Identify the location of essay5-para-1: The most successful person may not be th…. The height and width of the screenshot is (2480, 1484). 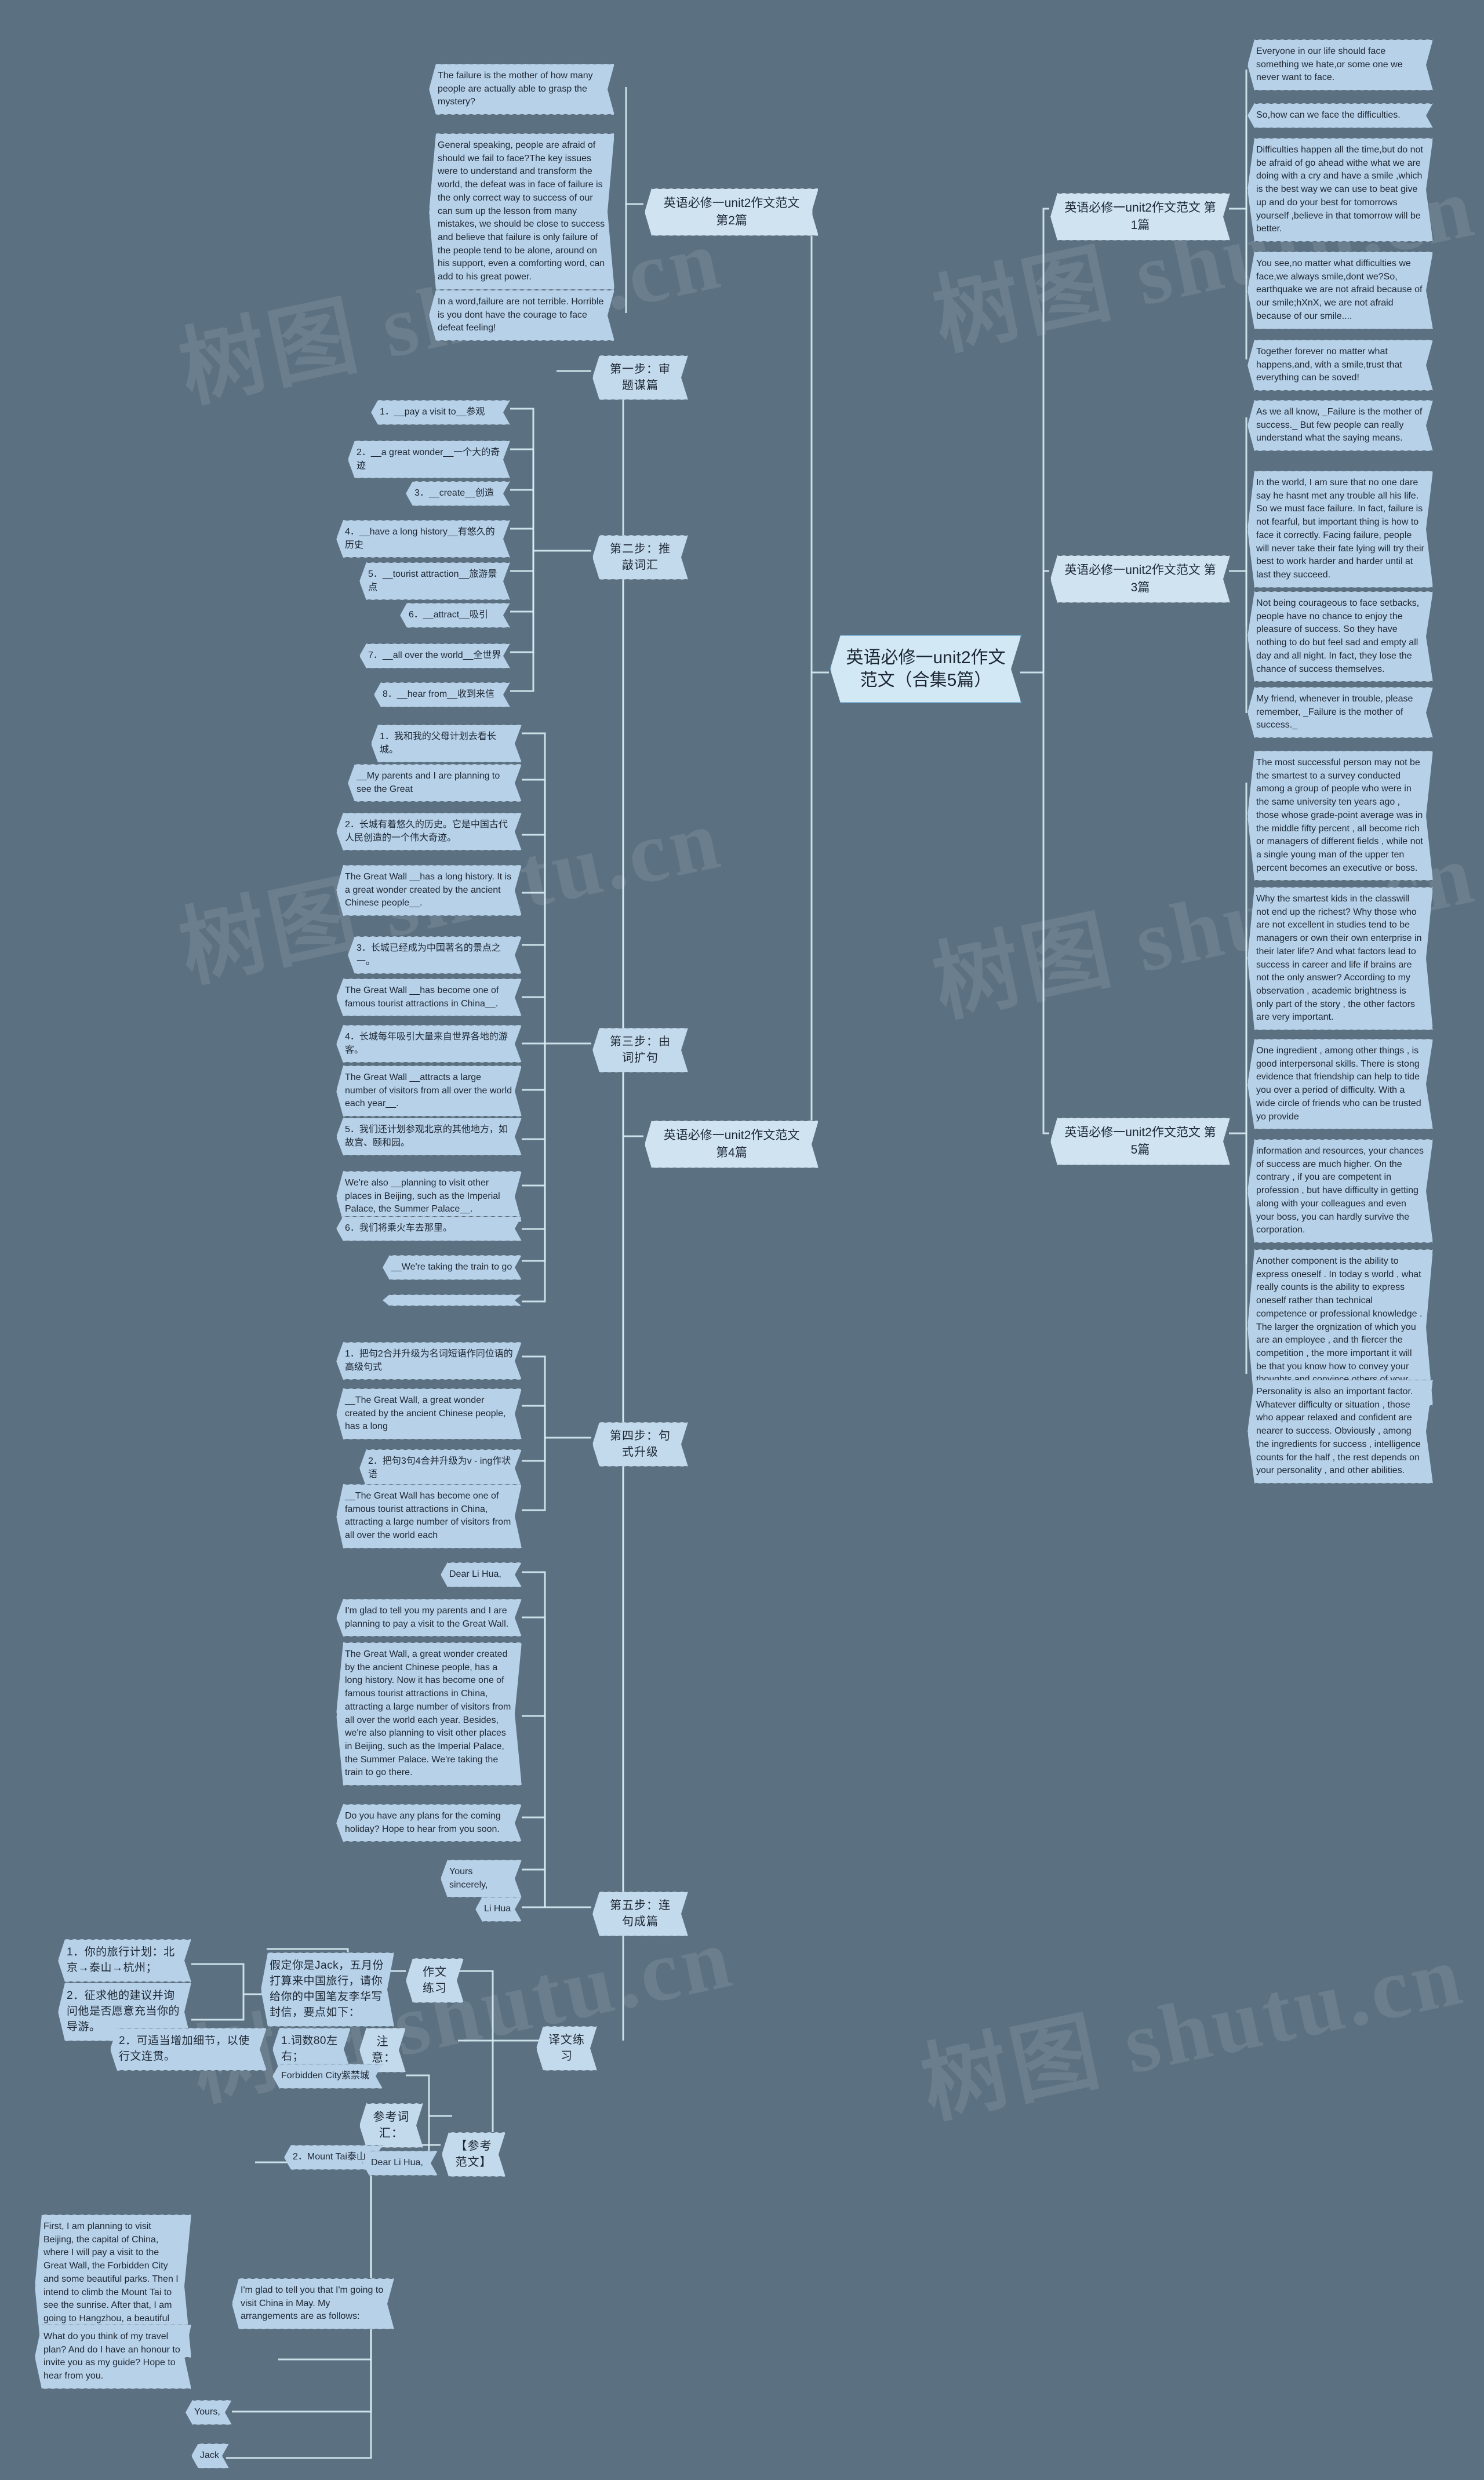
(1340, 816).